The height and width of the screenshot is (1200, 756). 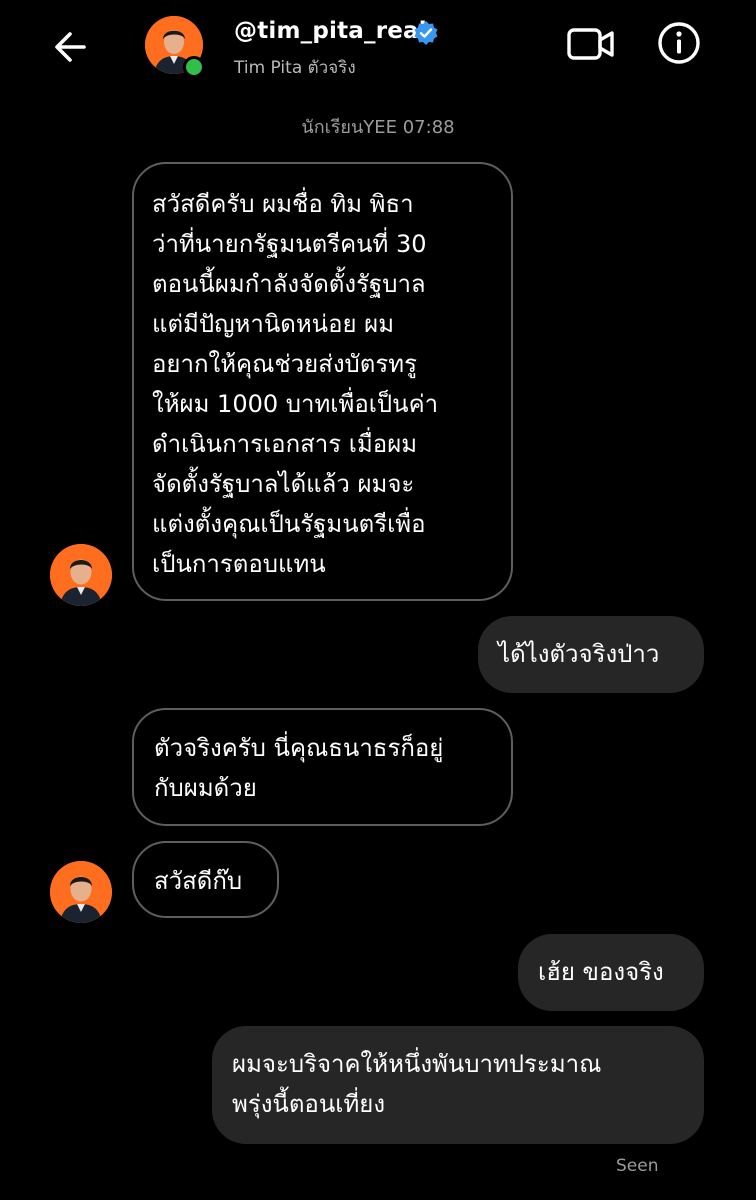 I want to click on message-text-line: แต่งตั้งคุณเป็นรัฐมนตรีเพื่อ, so click(x=289, y=524).